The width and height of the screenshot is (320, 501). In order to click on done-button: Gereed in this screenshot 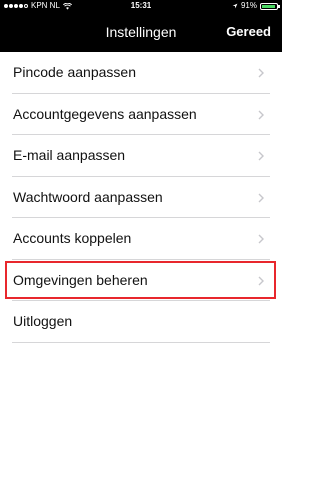, I will do `click(248, 32)`.